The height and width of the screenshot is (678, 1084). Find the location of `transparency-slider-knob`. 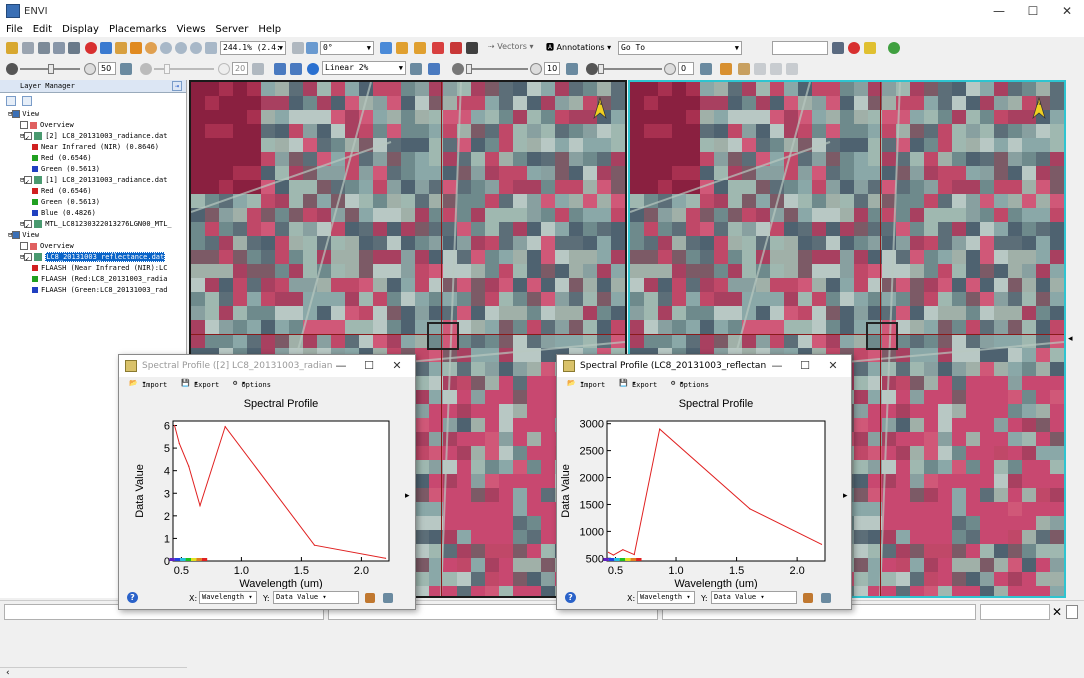

transparency-slider-knob is located at coordinates (167, 69).